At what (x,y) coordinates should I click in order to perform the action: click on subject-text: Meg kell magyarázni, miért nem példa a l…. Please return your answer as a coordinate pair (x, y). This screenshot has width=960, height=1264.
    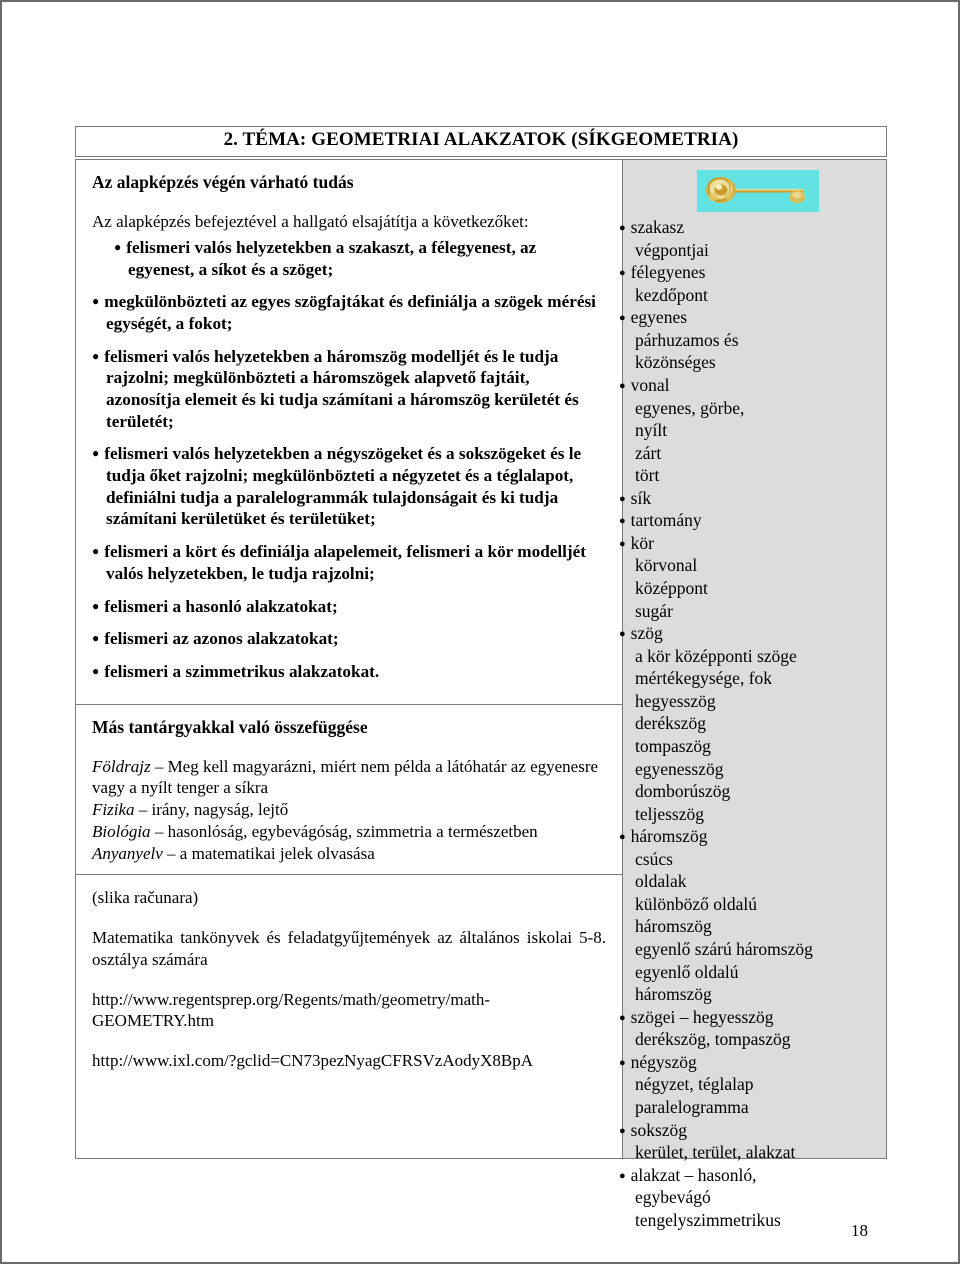
    Looking at the image, I should click on (345, 777).